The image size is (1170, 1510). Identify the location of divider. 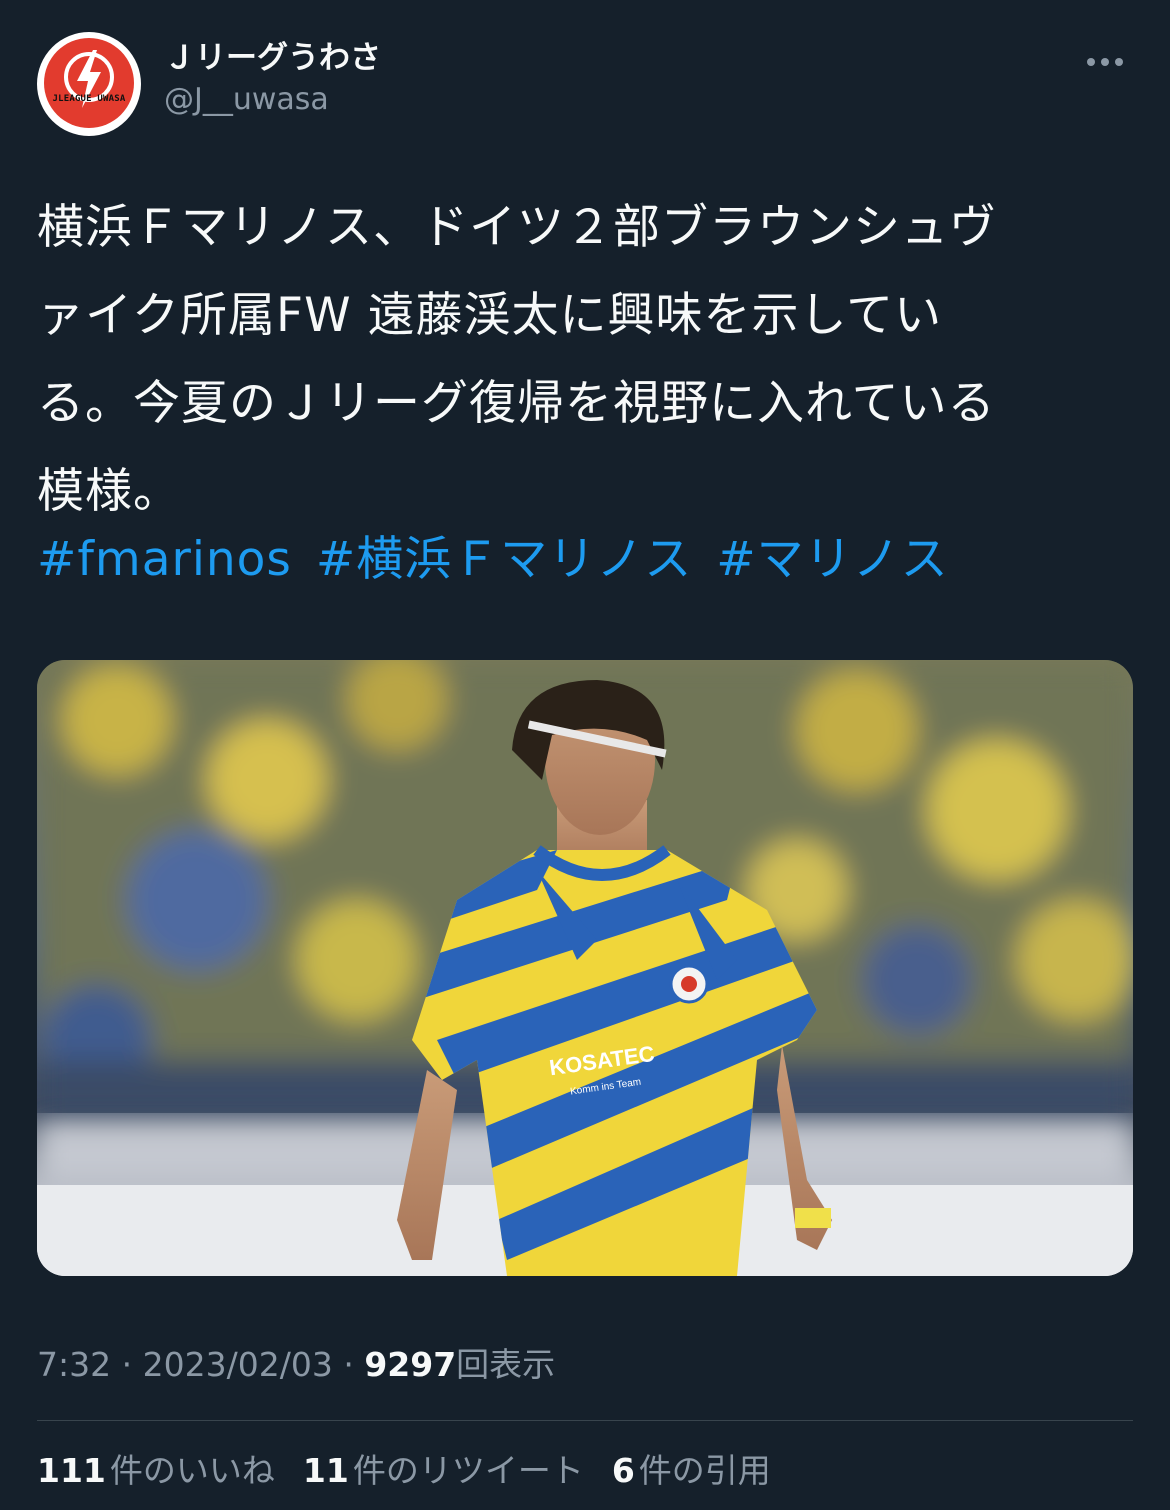
(585, 1420).